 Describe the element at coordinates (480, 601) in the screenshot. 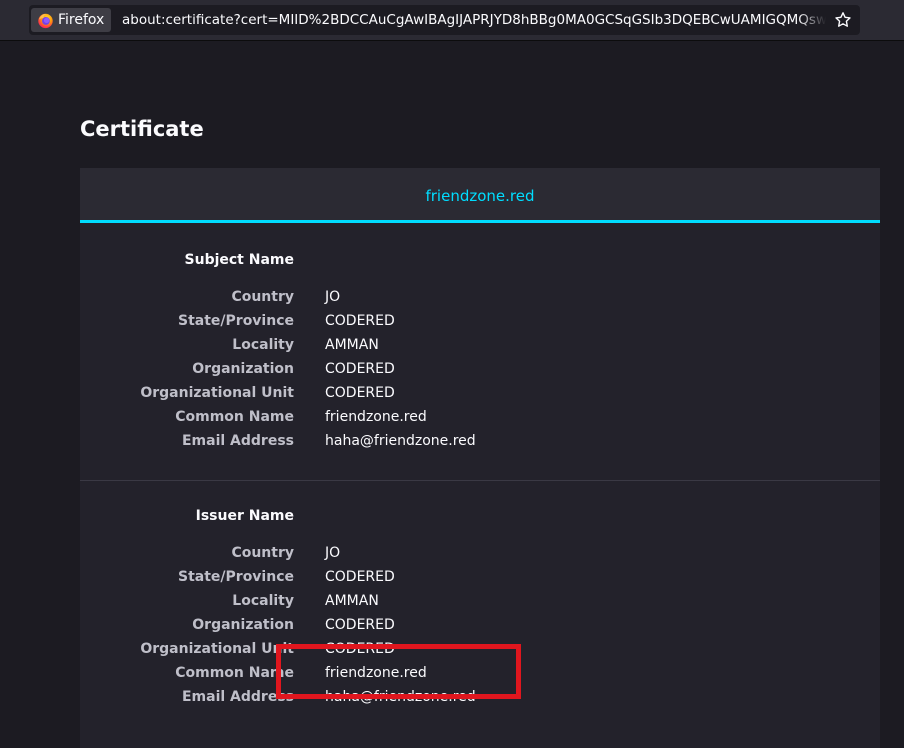

I see `issuer-row-locality: Locality AMMAN` at that location.